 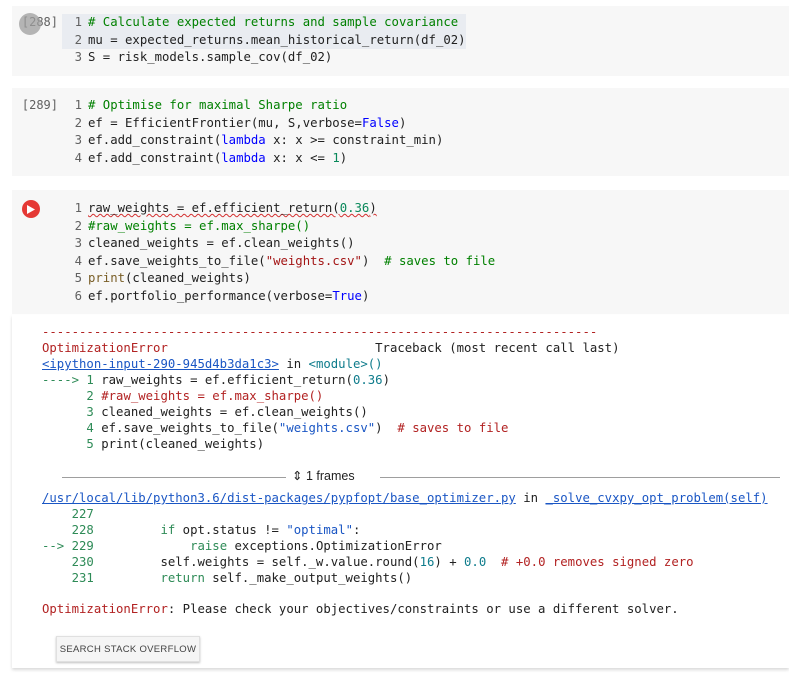 What do you see at coordinates (30, 24) in the screenshot?
I see `cursor-circle-icon` at bounding box center [30, 24].